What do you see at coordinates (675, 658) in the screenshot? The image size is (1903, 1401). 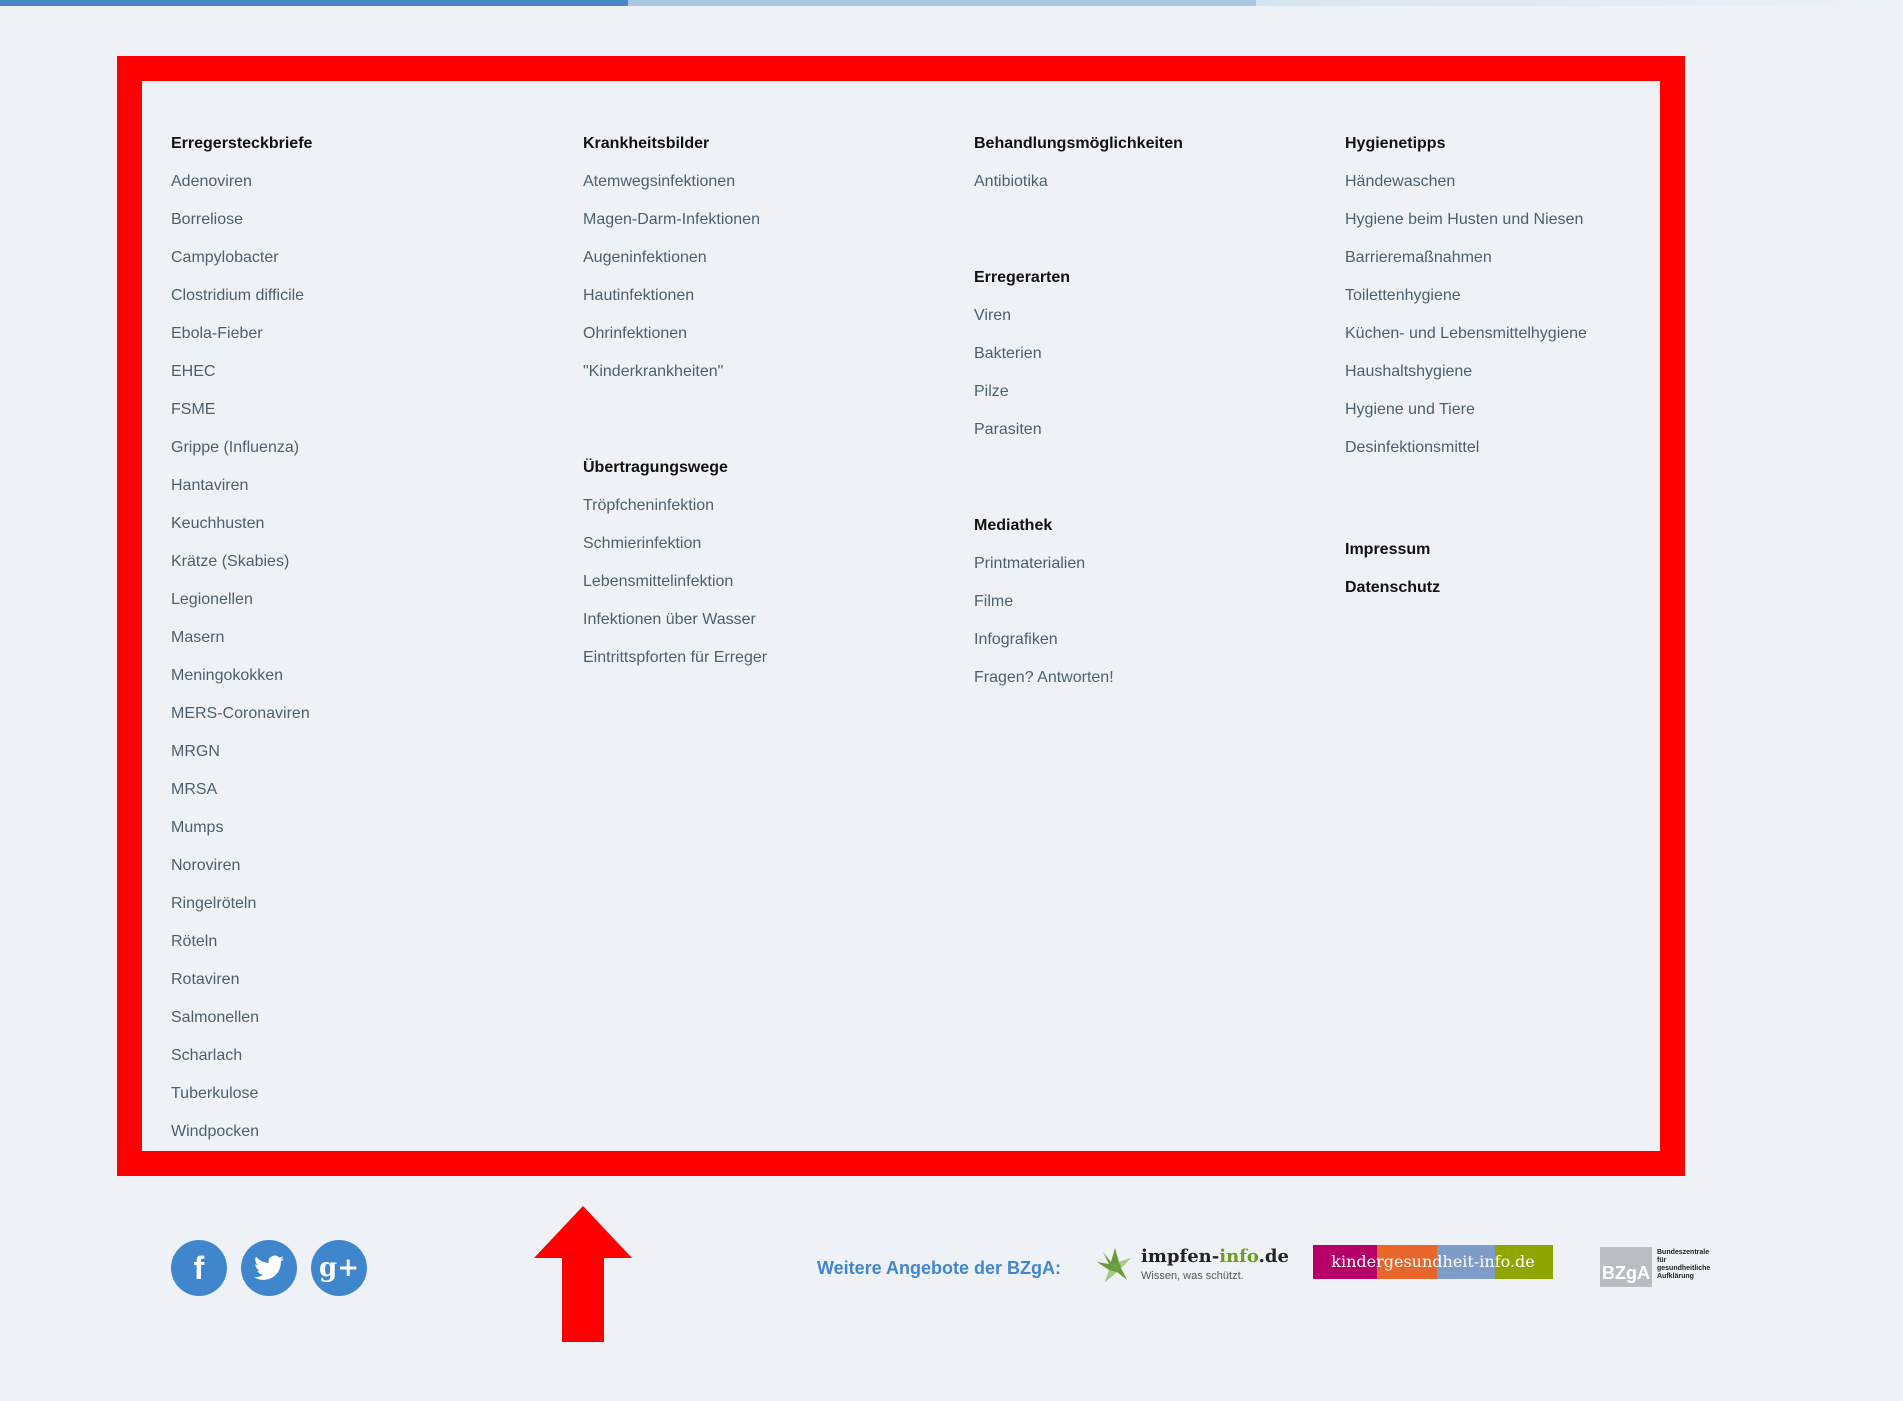 I see `nav-link-eintrittspforten-für-erreger: Eintrittspforten für Erreger` at bounding box center [675, 658].